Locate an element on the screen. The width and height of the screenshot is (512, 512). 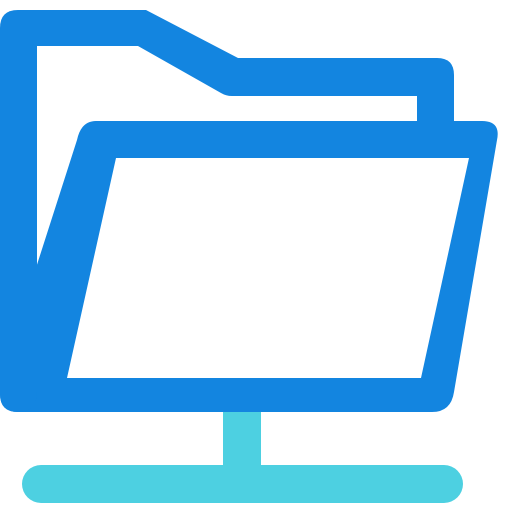
network-bar is located at coordinates (242, 484).